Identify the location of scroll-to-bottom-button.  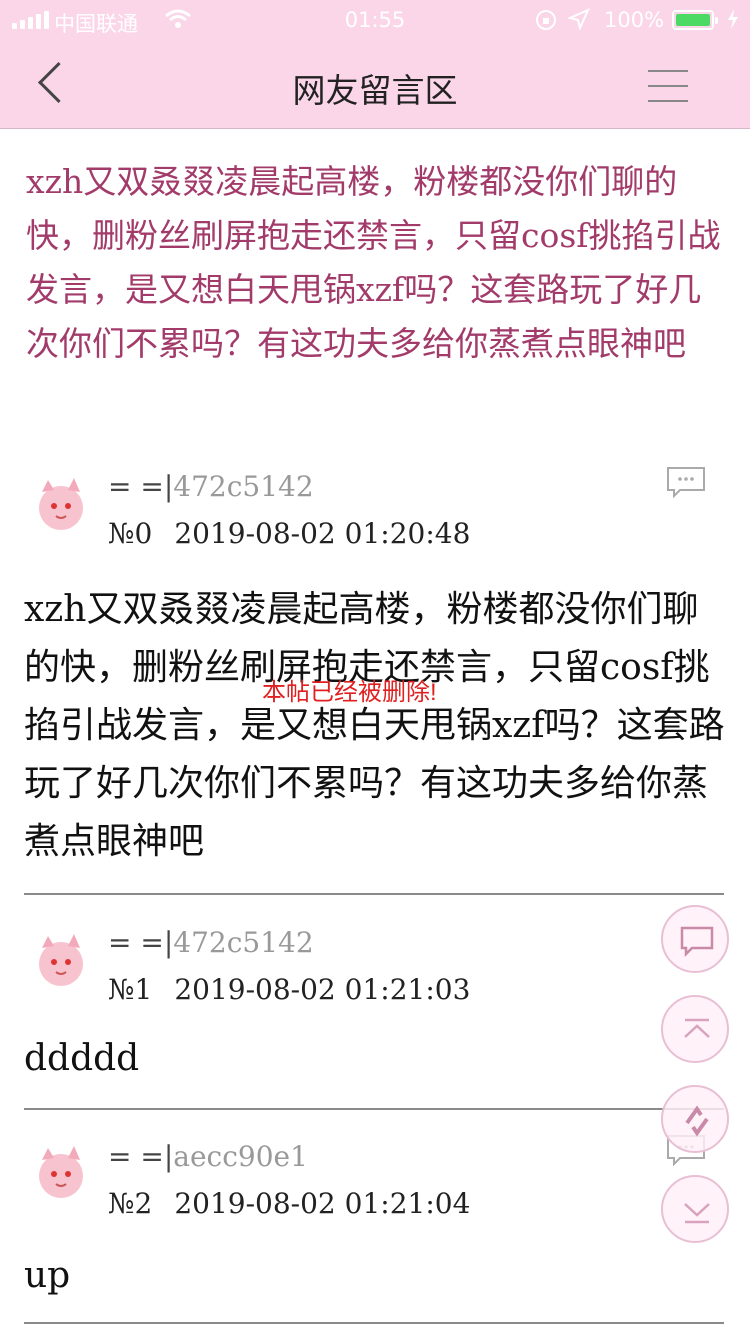
(695, 1209).